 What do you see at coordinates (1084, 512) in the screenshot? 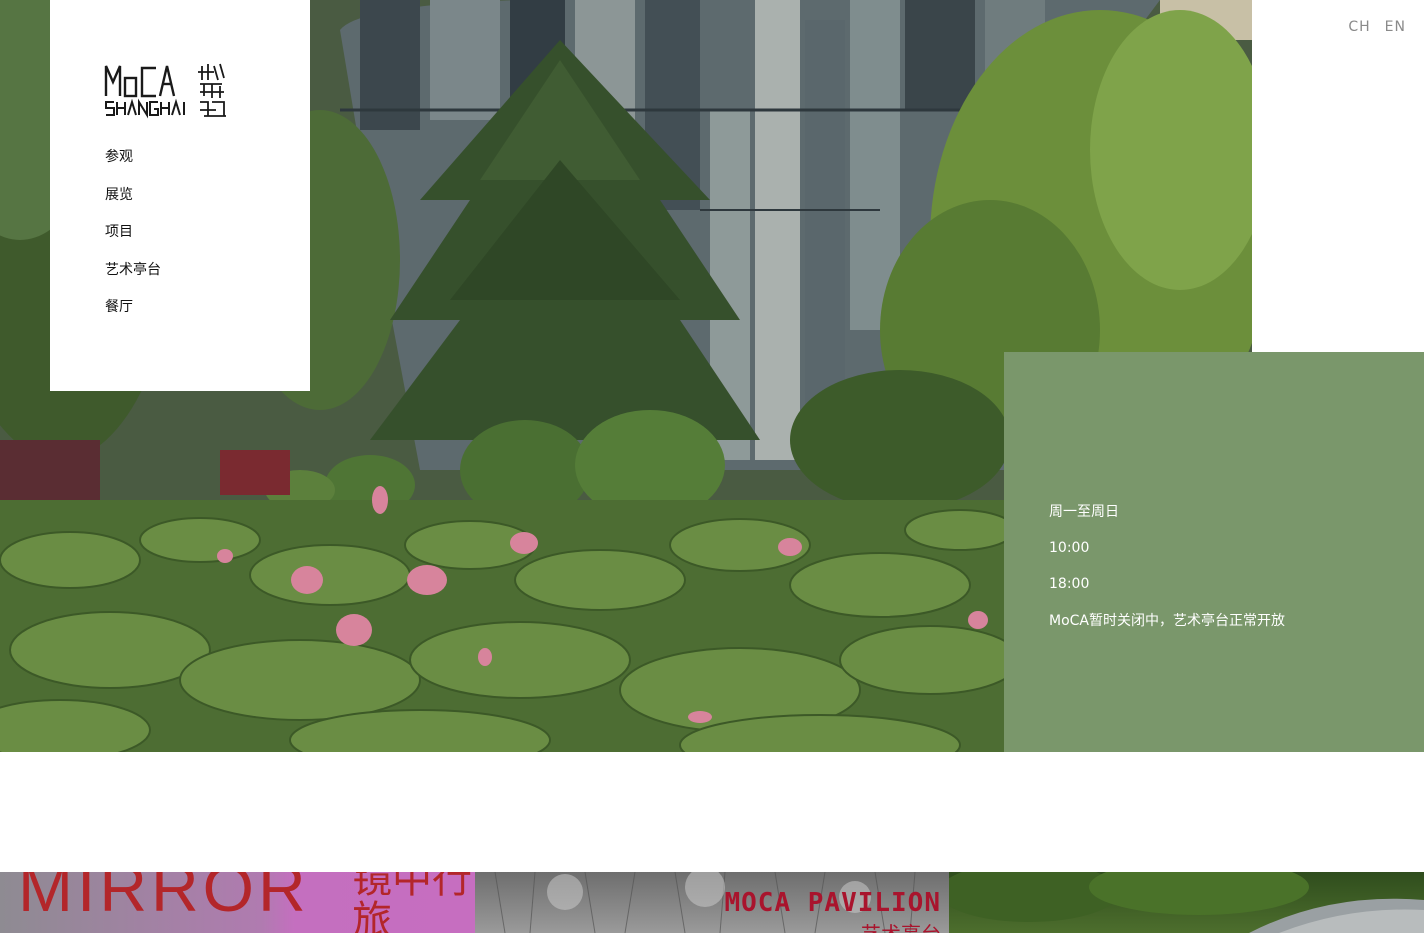
I see `opening-days: 周一至周日` at bounding box center [1084, 512].